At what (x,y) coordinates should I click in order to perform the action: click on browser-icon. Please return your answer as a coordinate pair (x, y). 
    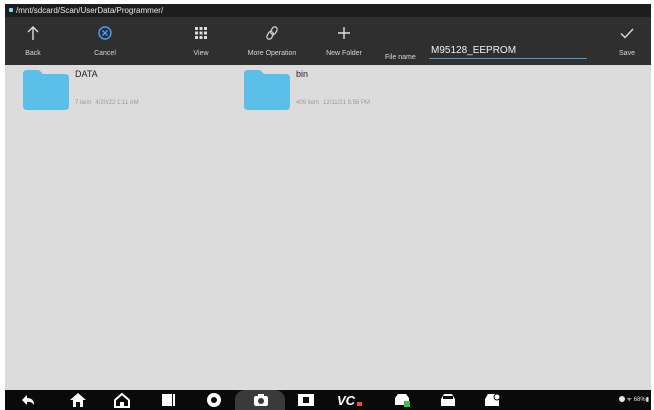
    Looking at the image, I should click on (214, 400).